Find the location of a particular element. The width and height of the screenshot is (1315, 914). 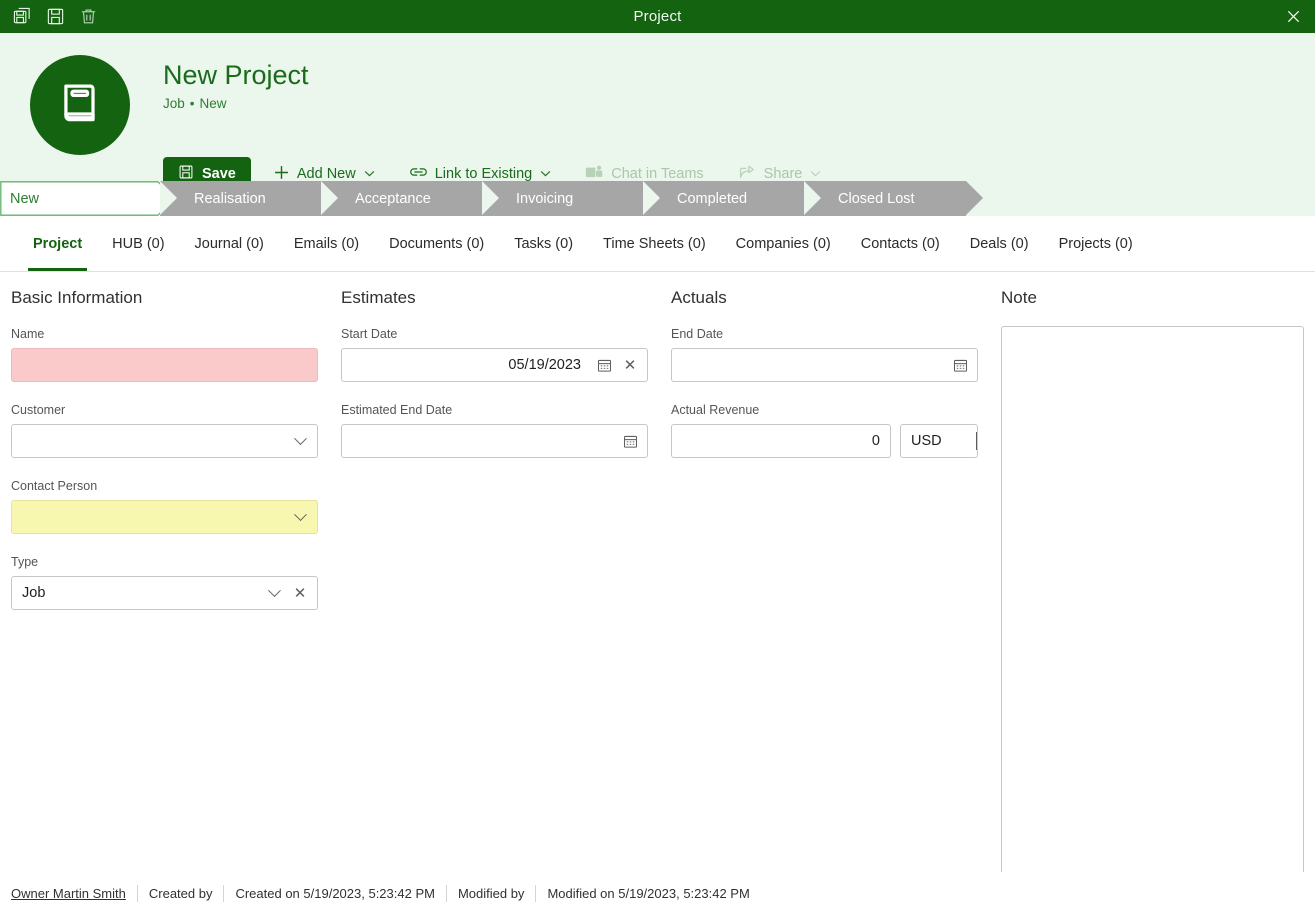

share-label: Share is located at coordinates (783, 174).